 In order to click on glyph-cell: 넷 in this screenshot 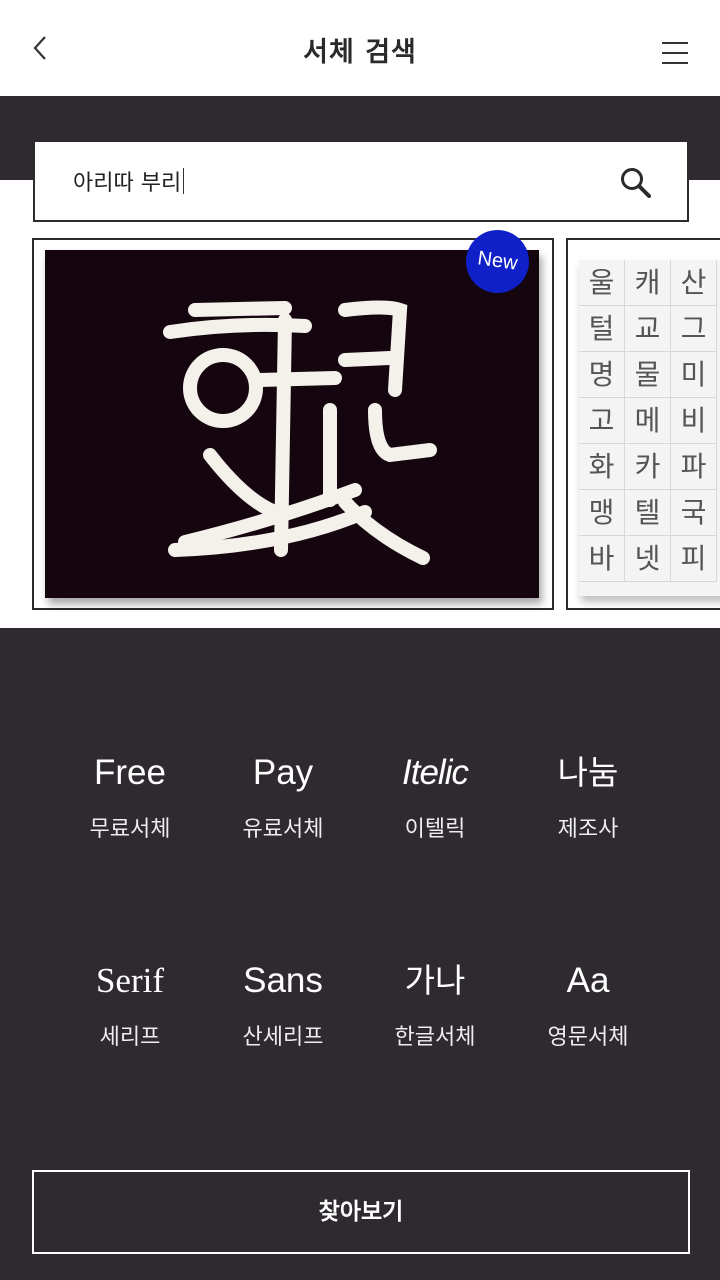, I will do `click(648, 559)`.